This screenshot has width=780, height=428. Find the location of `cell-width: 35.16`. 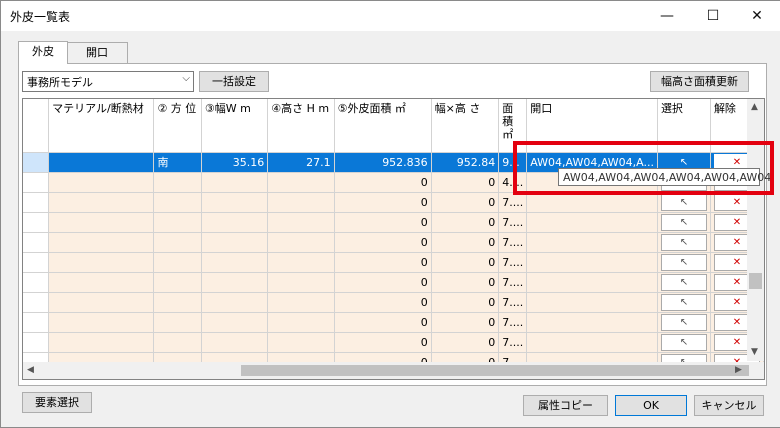

cell-width: 35.16 is located at coordinates (235, 162).